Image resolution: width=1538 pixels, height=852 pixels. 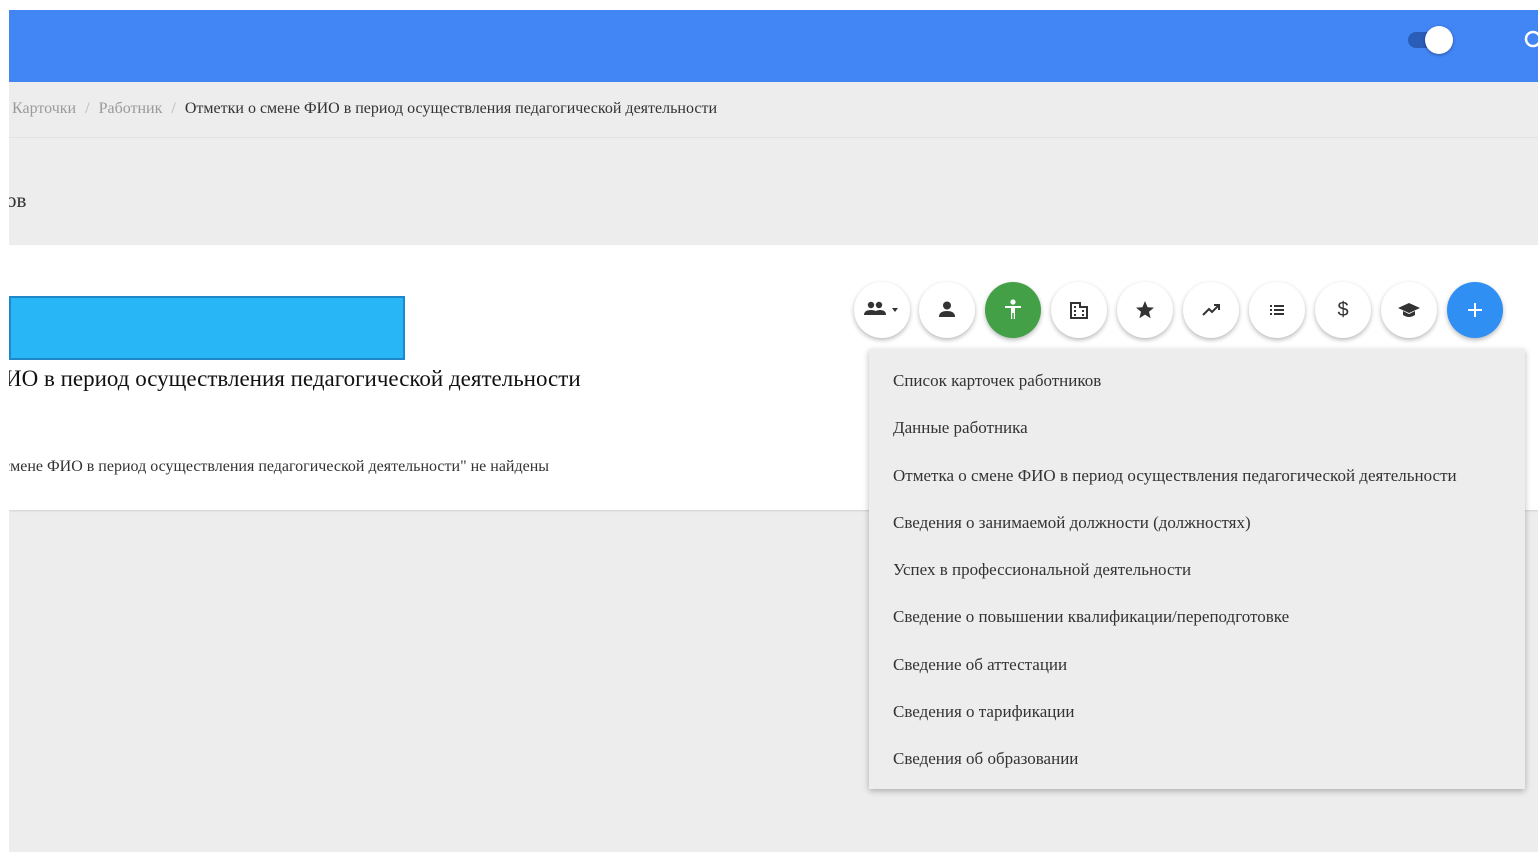 I want to click on menu-item-success: Успех в профессиональной деятельности, so click(x=1197, y=569).